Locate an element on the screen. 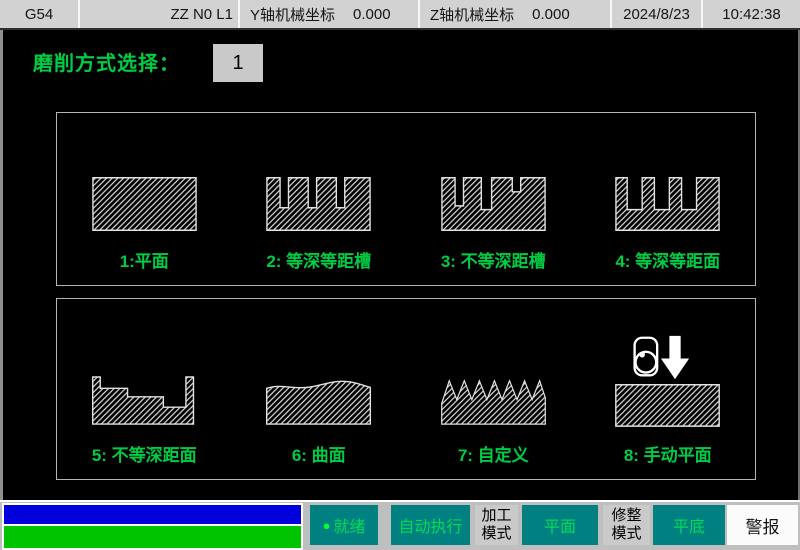  status-bar-blue is located at coordinates (152, 515).